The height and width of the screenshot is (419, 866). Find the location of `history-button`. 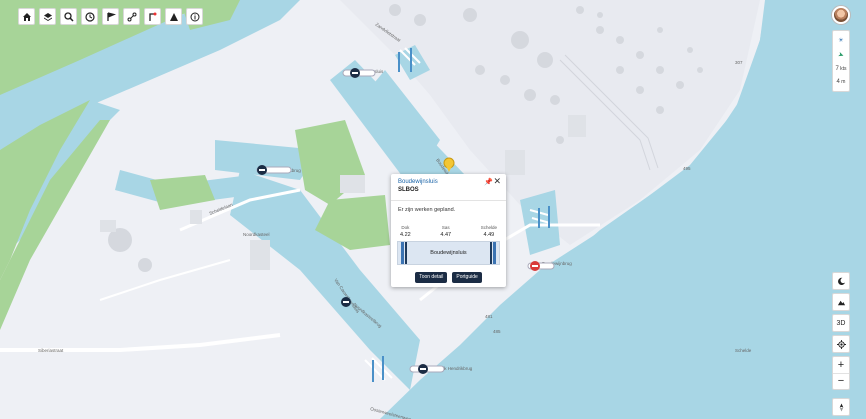

history-button is located at coordinates (89, 16).